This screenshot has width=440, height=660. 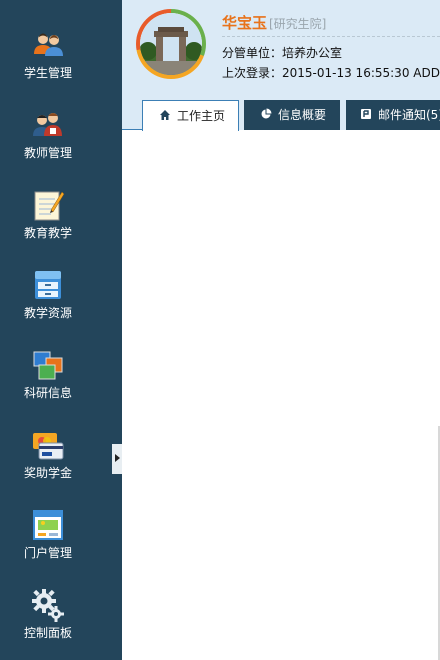 I want to click on gears-icon, so click(x=48, y=605).